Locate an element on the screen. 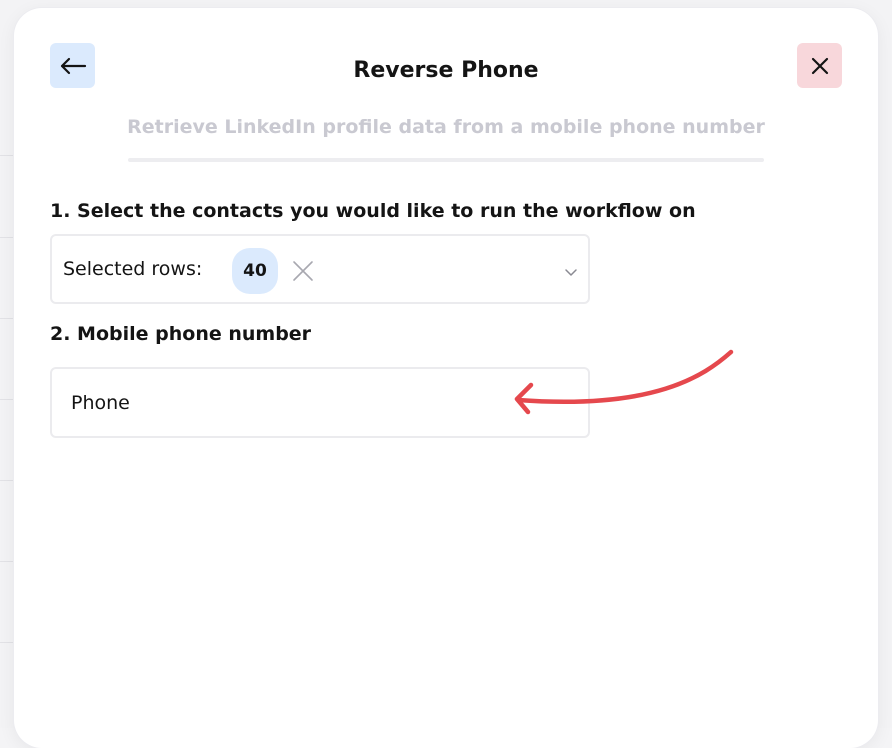 The height and width of the screenshot is (748, 892). close-button is located at coordinates (819, 65).